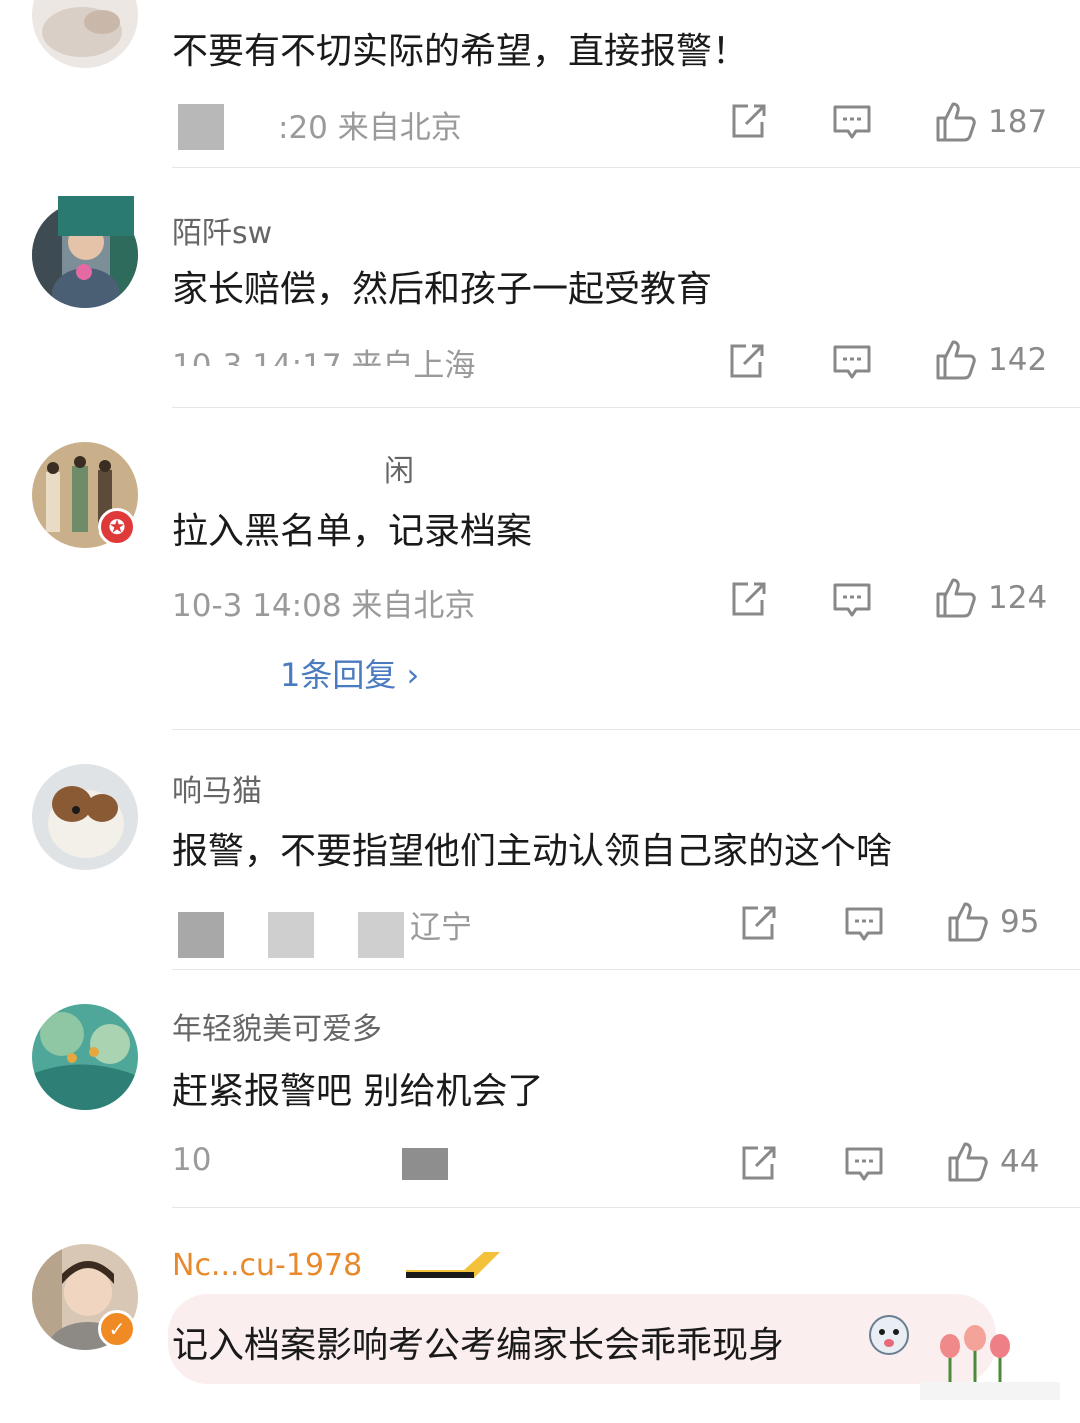 The width and height of the screenshot is (1080, 1423). I want to click on comment-text: 报警，不要指望他们主动认领自己家的这个啥, so click(532, 851).